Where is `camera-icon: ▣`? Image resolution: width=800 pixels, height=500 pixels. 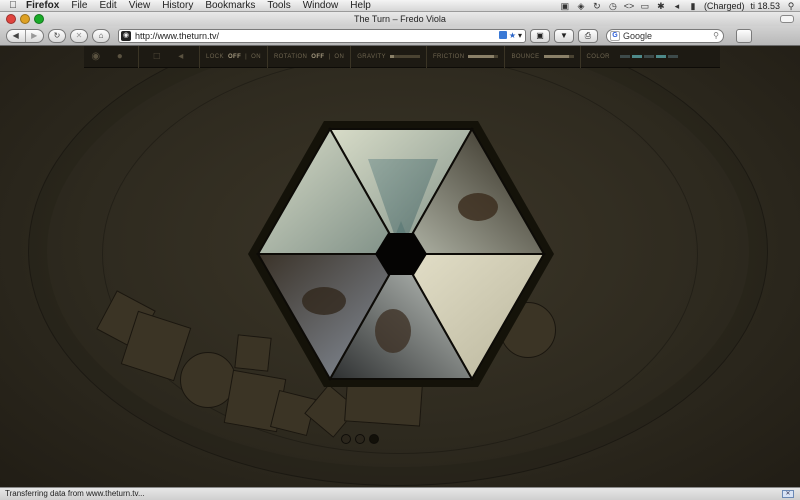 camera-icon: ▣ is located at coordinates (540, 35).